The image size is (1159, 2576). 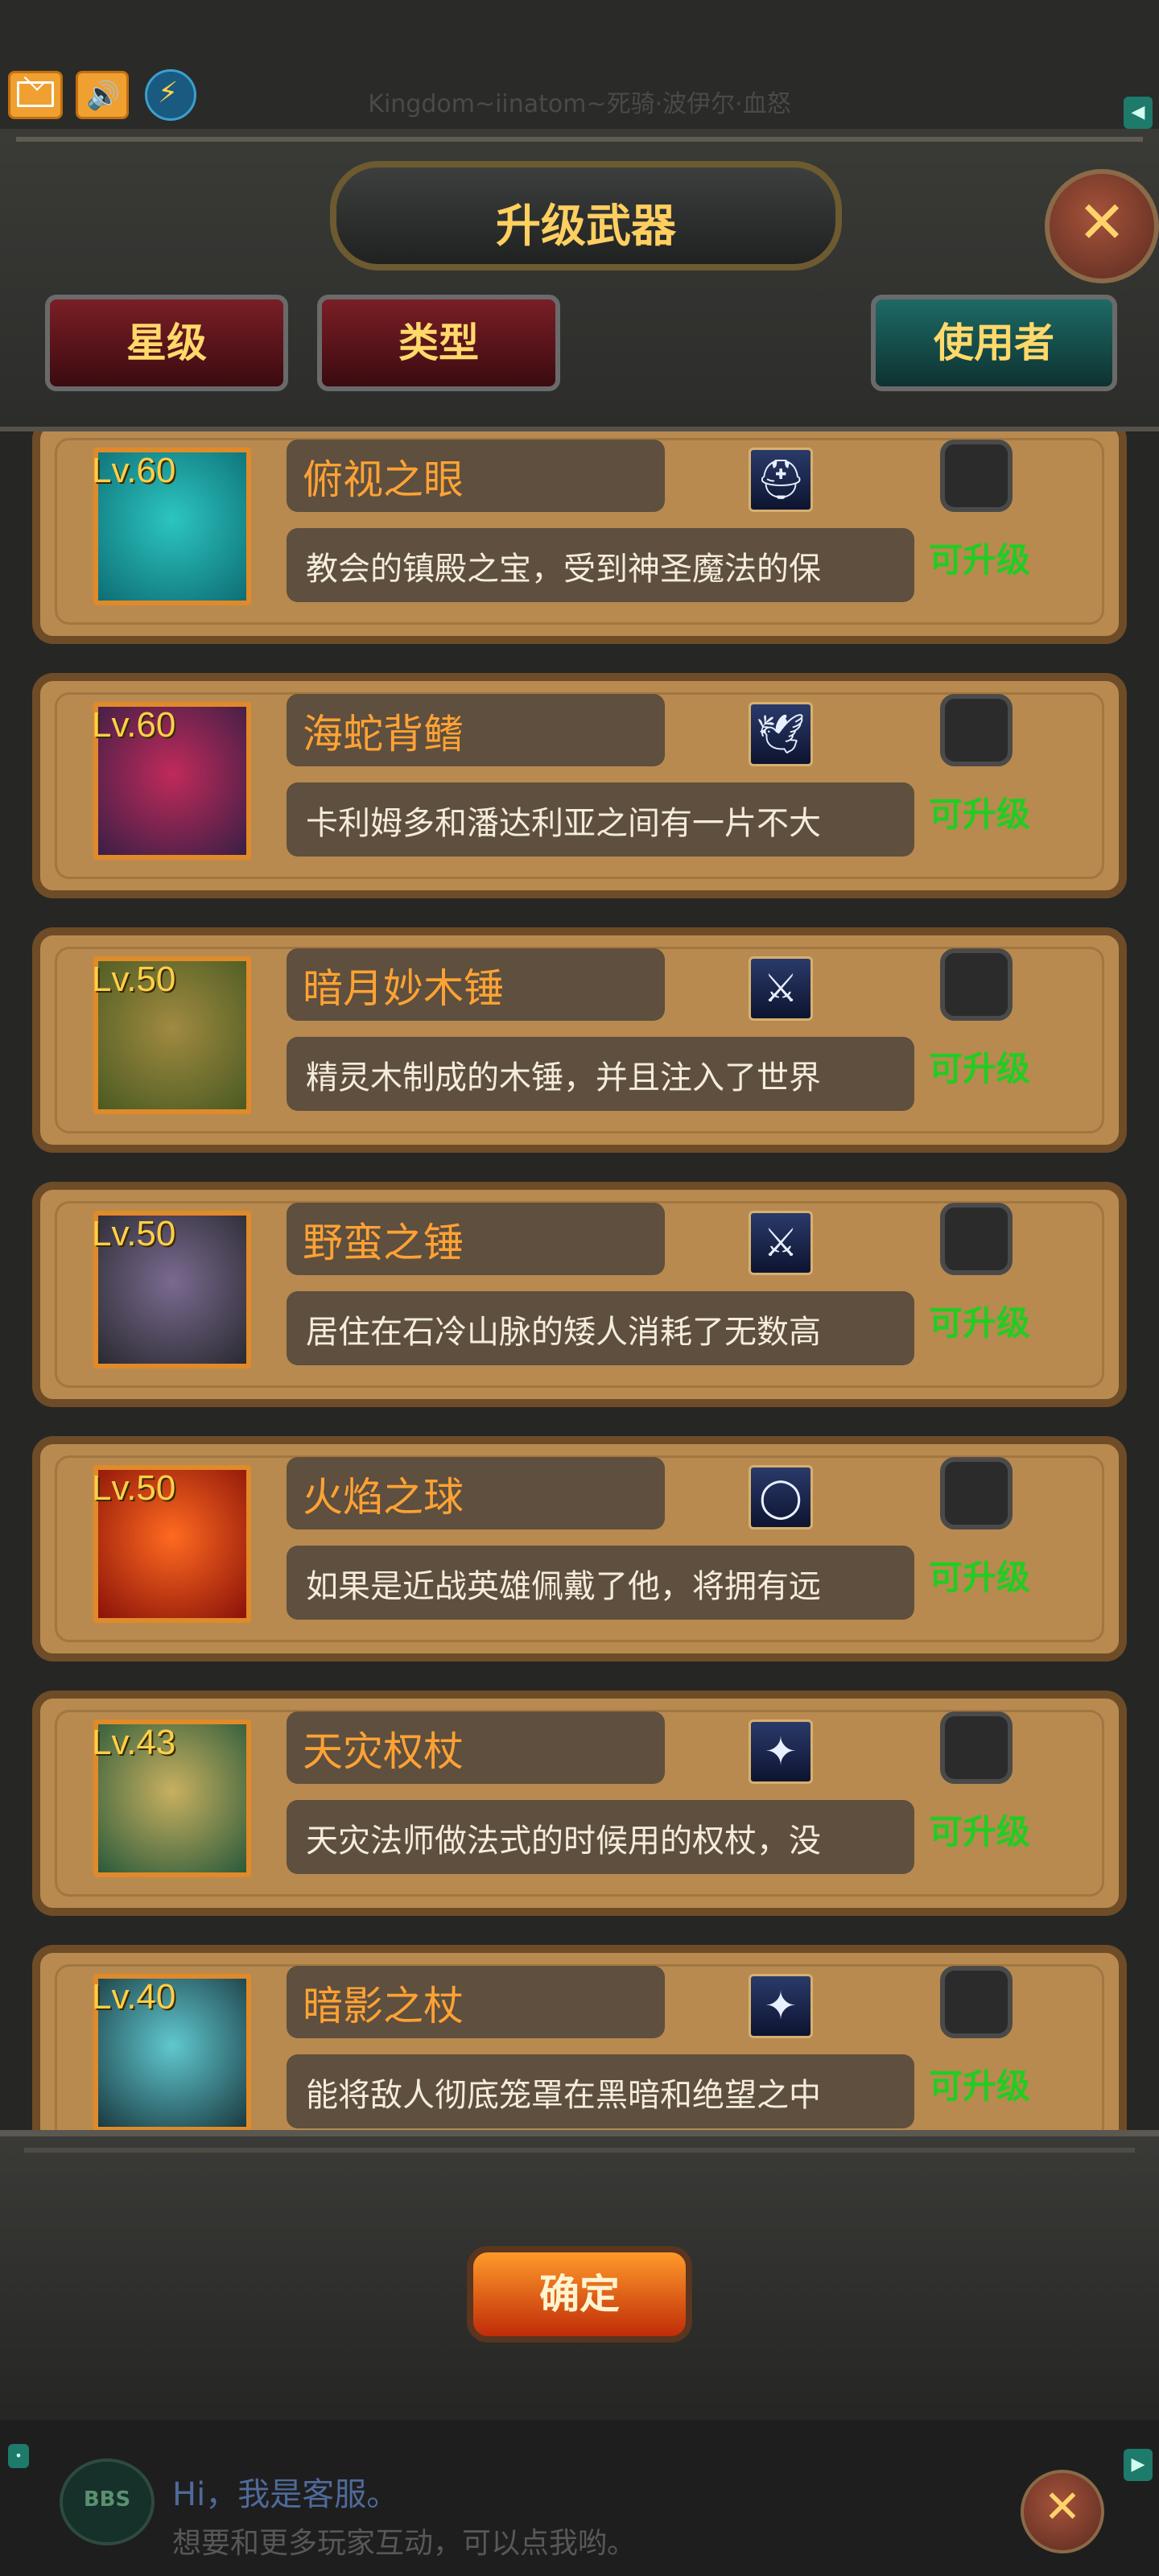 What do you see at coordinates (781, 734) in the screenshot?
I see `wing-icon: 🕊` at bounding box center [781, 734].